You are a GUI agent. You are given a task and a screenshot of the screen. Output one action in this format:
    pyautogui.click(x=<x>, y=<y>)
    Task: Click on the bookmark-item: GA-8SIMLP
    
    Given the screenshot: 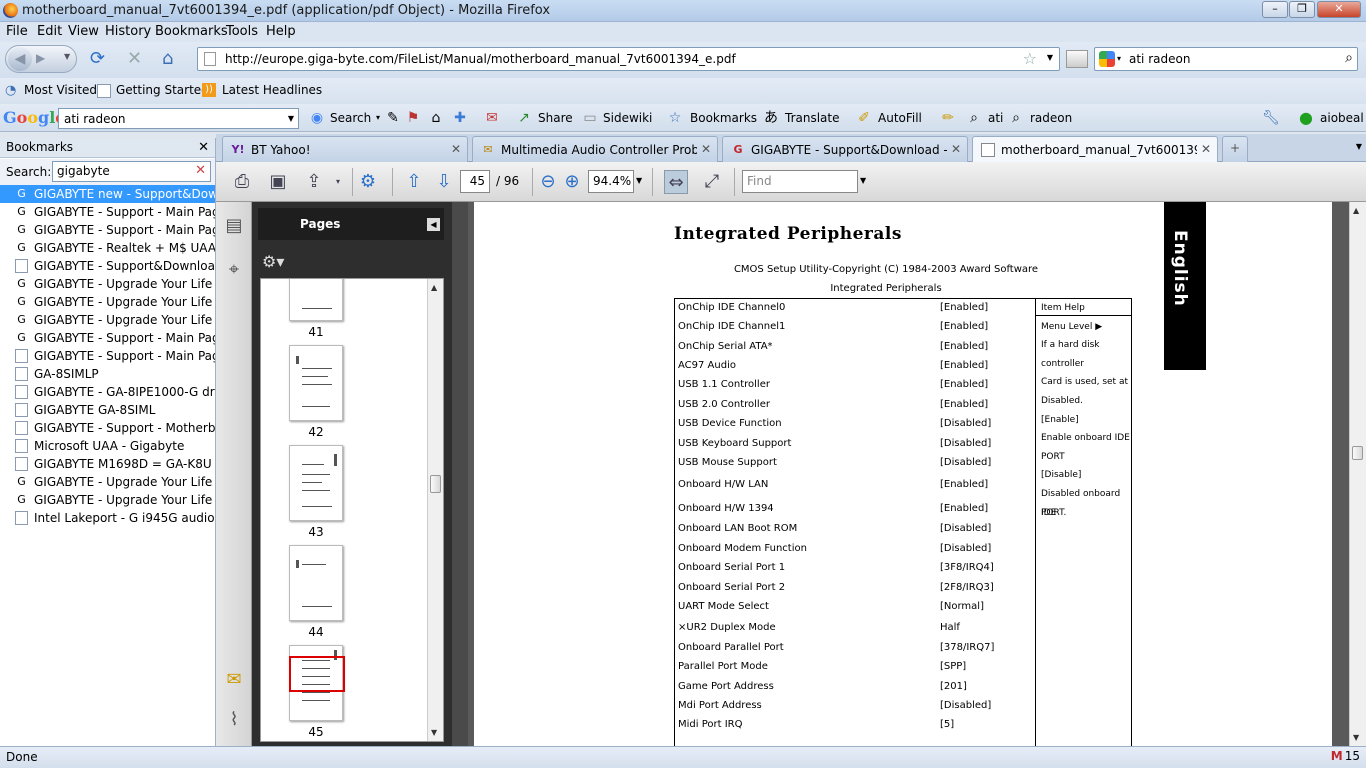 What is the action you would take?
    pyautogui.click(x=107, y=374)
    